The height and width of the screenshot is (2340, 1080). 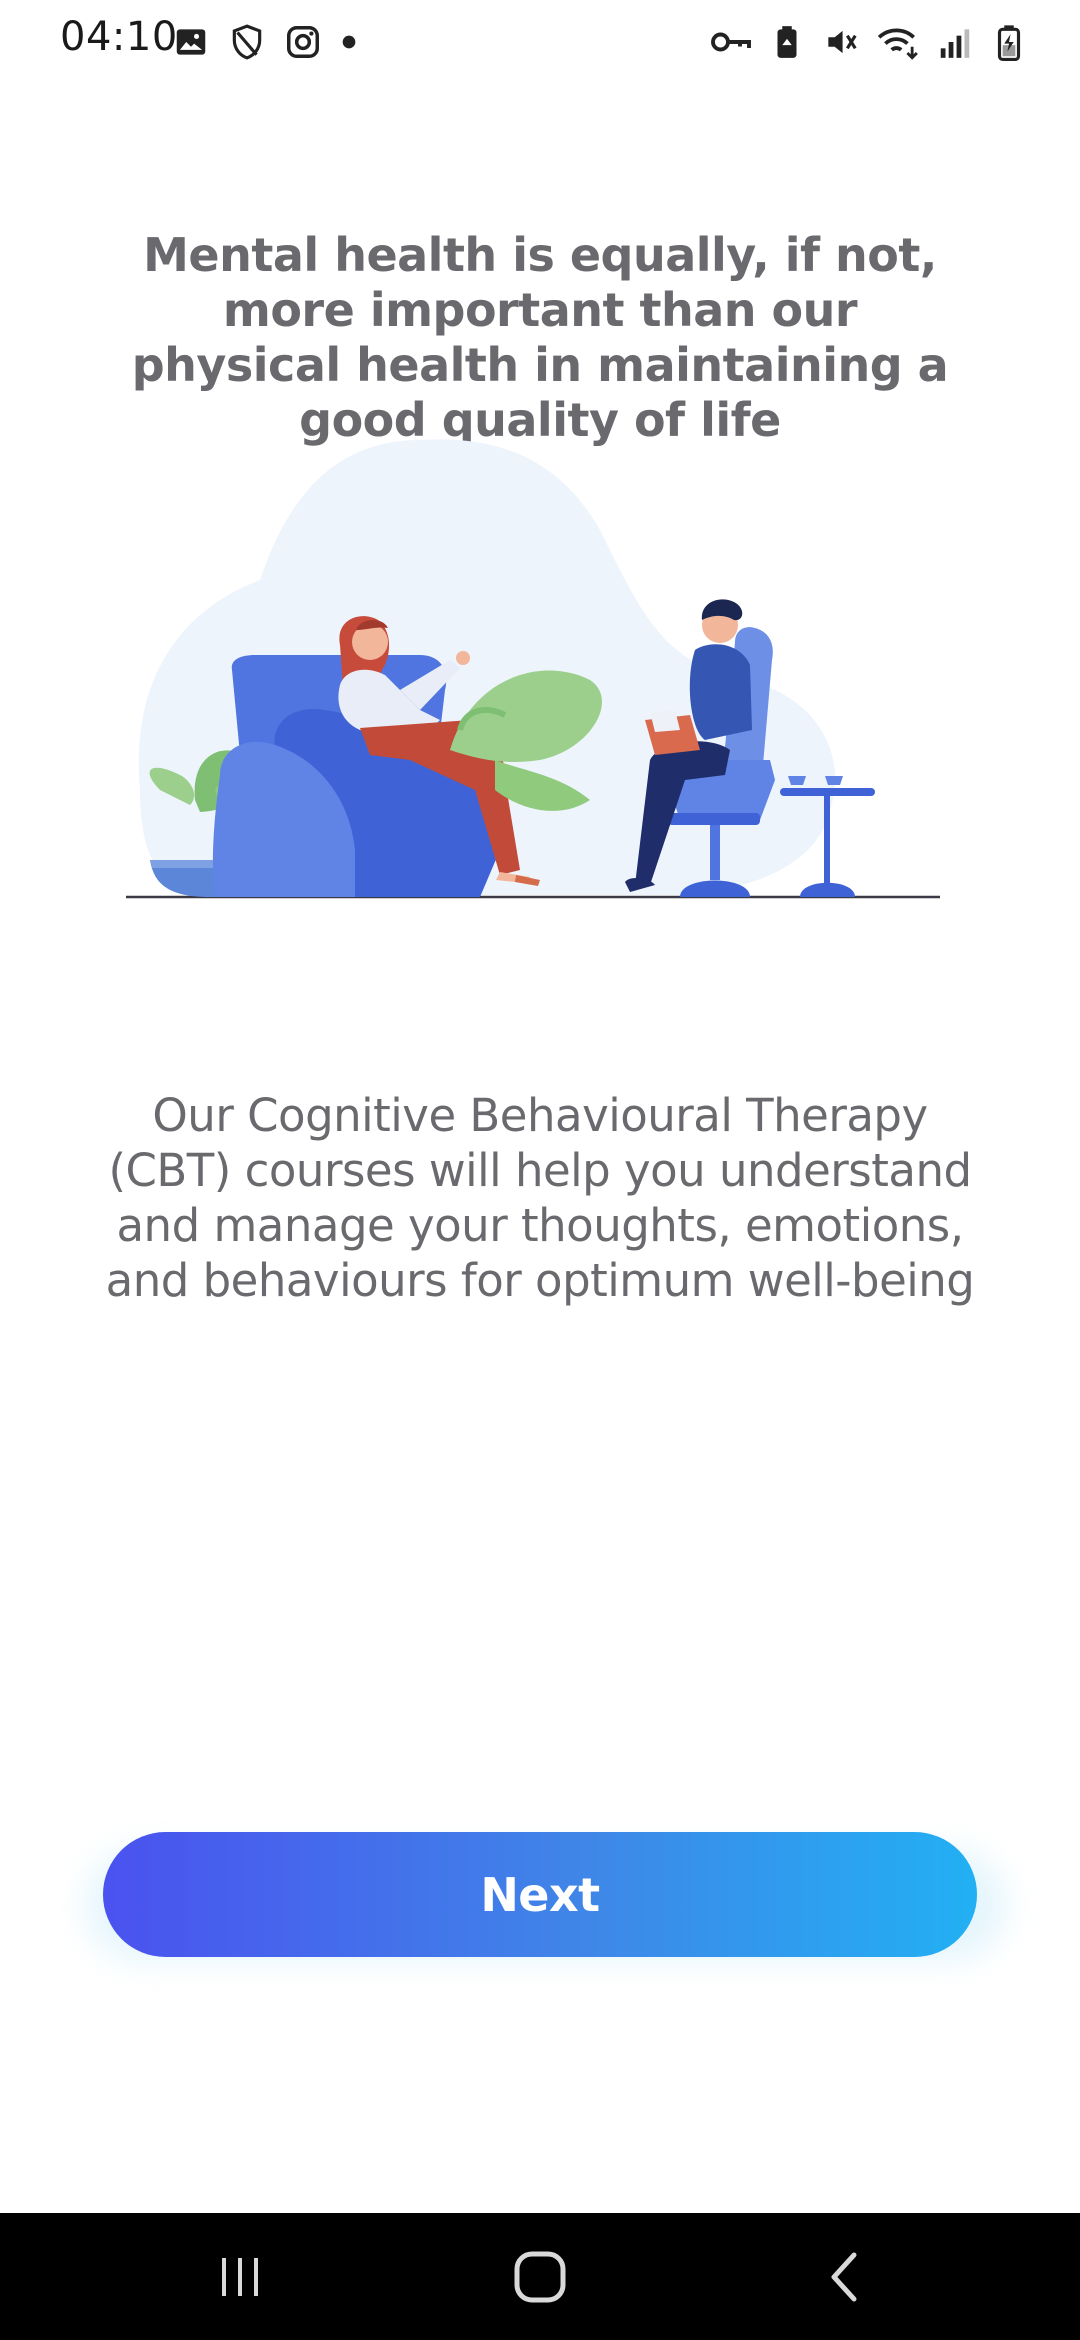 What do you see at coordinates (540, 1894) in the screenshot?
I see `next-button: Next` at bounding box center [540, 1894].